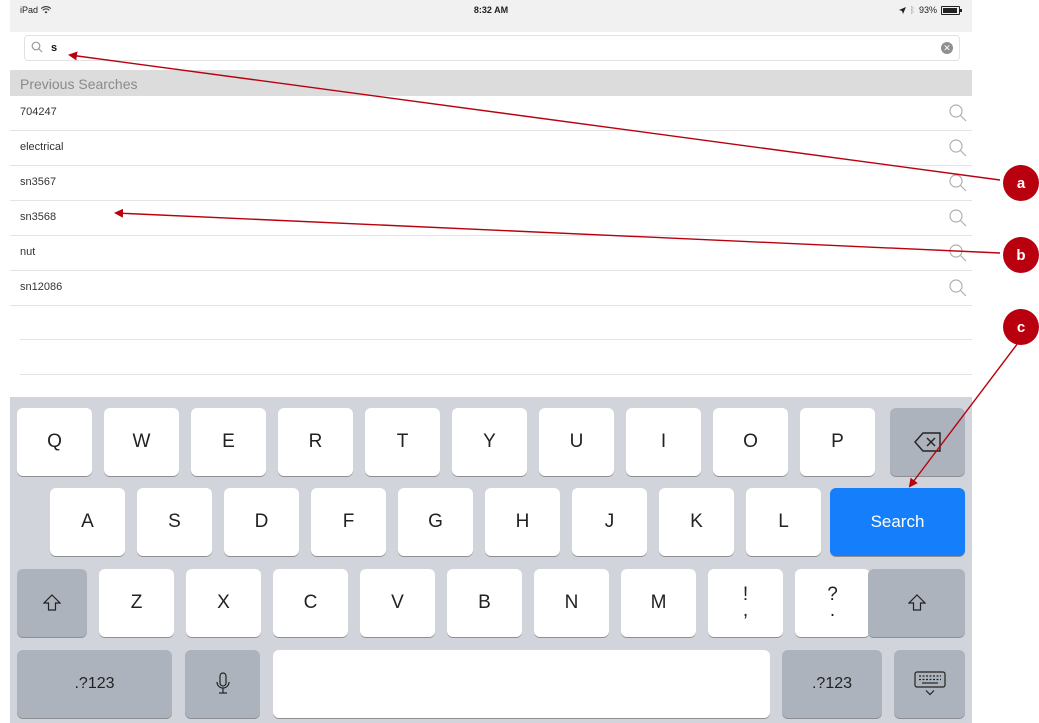 The image size is (1039, 723). I want to click on section-title: Previous Searches, so click(79, 84).